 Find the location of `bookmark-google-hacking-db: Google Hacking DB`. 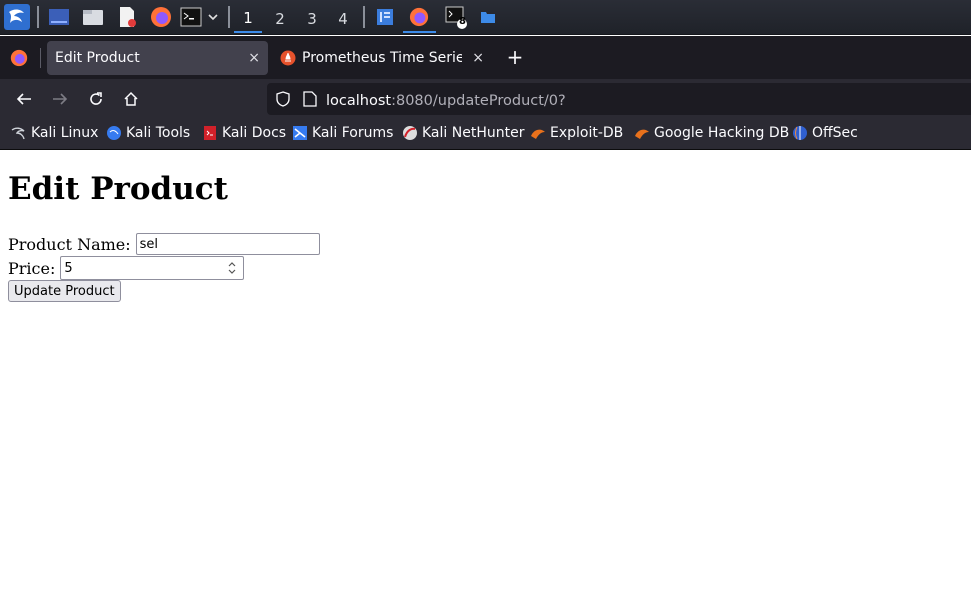

bookmark-google-hacking-db: Google Hacking DB is located at coordinates (711, 133).